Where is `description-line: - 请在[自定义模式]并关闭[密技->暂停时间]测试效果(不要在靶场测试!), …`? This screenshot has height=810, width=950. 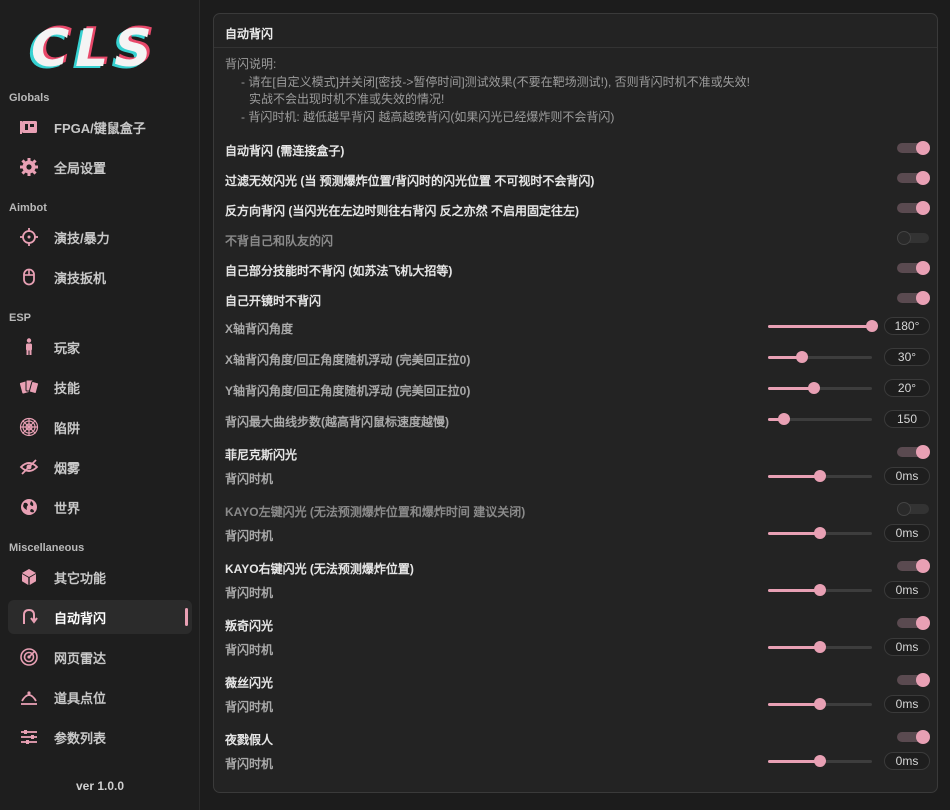
description-line: - 请在[自定义模式]并关闭[密技->暂停时间]测试效果(不要在靶场测试!), … is located at coordinates (496, 81).